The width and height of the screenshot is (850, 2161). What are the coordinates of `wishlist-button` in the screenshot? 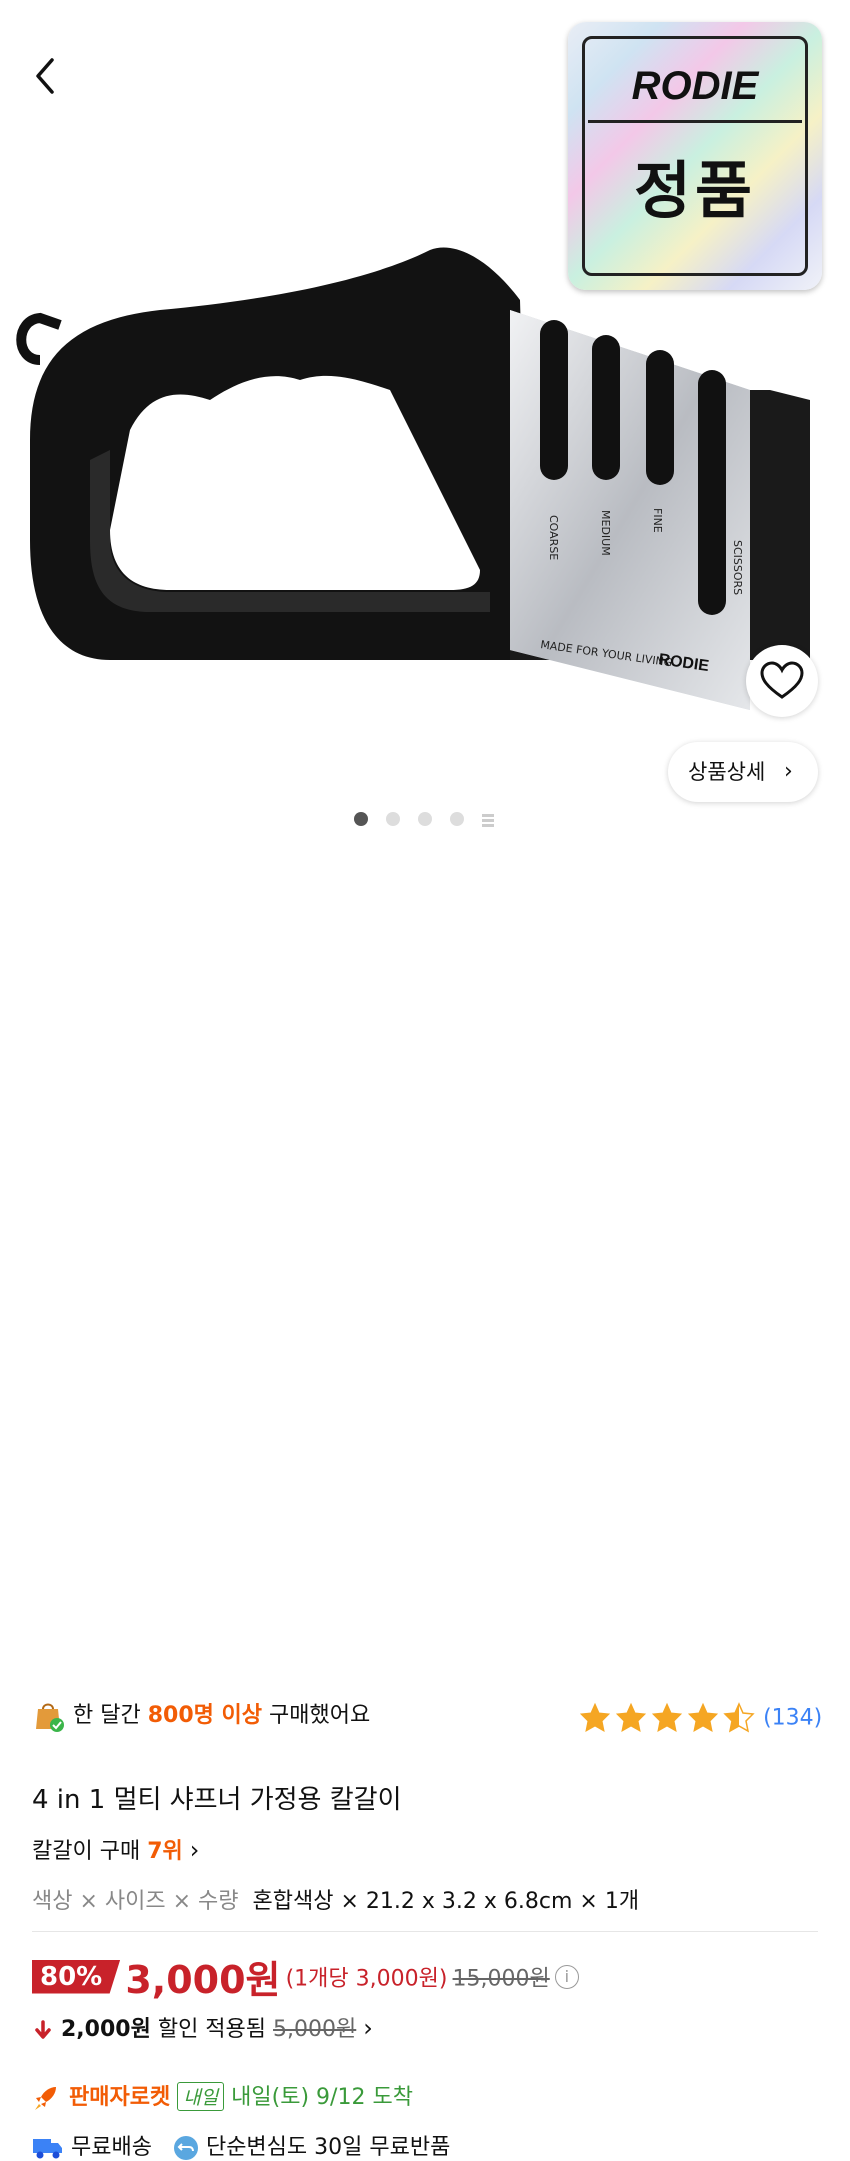 It's located at (782, 681).